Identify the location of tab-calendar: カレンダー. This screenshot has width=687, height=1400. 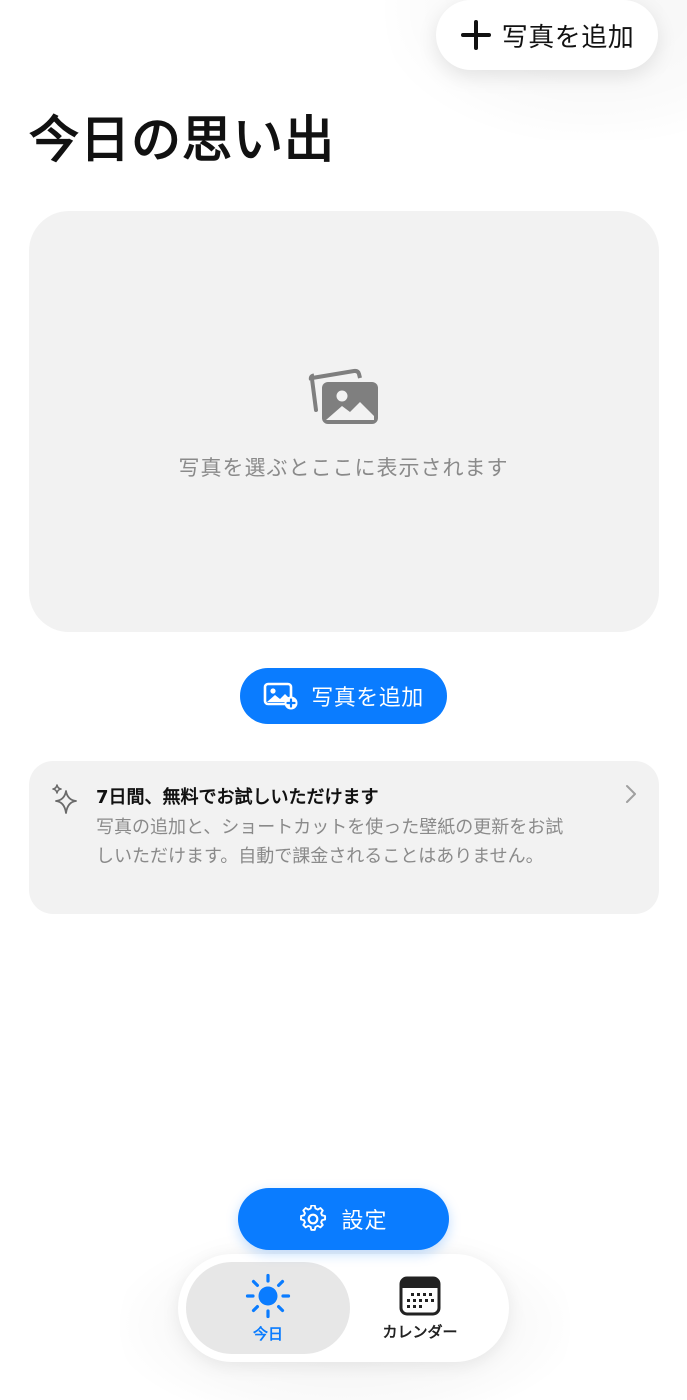
(420, 1308).